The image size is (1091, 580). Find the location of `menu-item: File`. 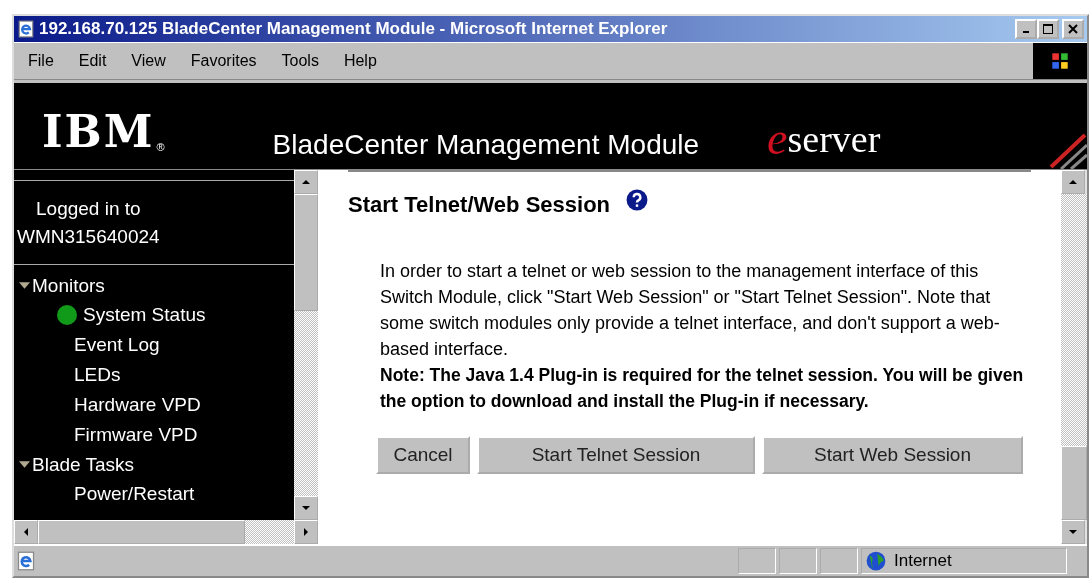

menu-item: File is located at coordinates (41, 61).